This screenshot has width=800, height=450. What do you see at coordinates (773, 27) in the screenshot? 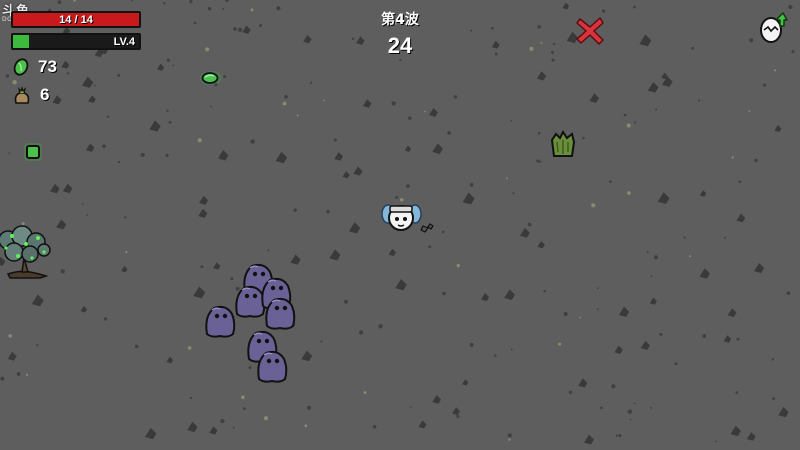
I see `egg-upgrade-icon` at bounding box center [773, 27].